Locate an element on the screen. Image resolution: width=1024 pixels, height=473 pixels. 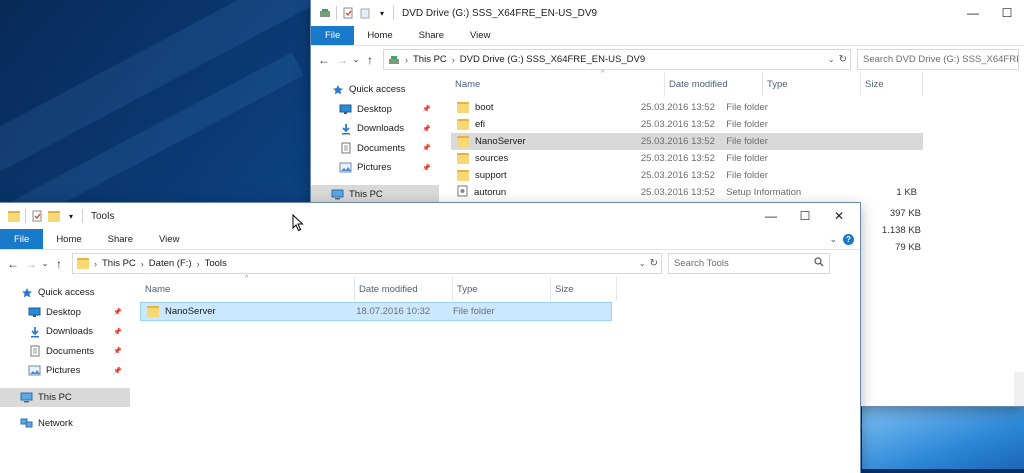
file-row: support 25.03.2016 13:52 File folder is located at coordinates (687, 175).